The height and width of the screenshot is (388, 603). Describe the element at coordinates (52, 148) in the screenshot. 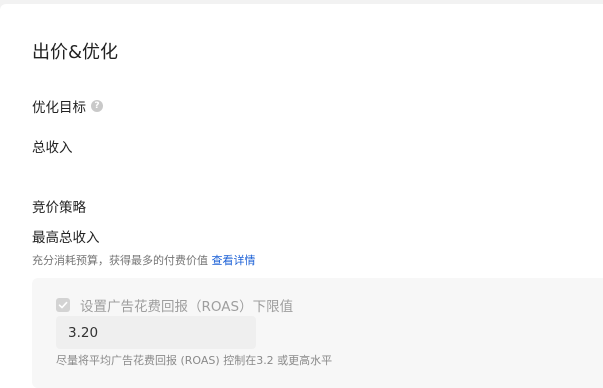

I see `optimization-goal-value: 总收入` at that location.